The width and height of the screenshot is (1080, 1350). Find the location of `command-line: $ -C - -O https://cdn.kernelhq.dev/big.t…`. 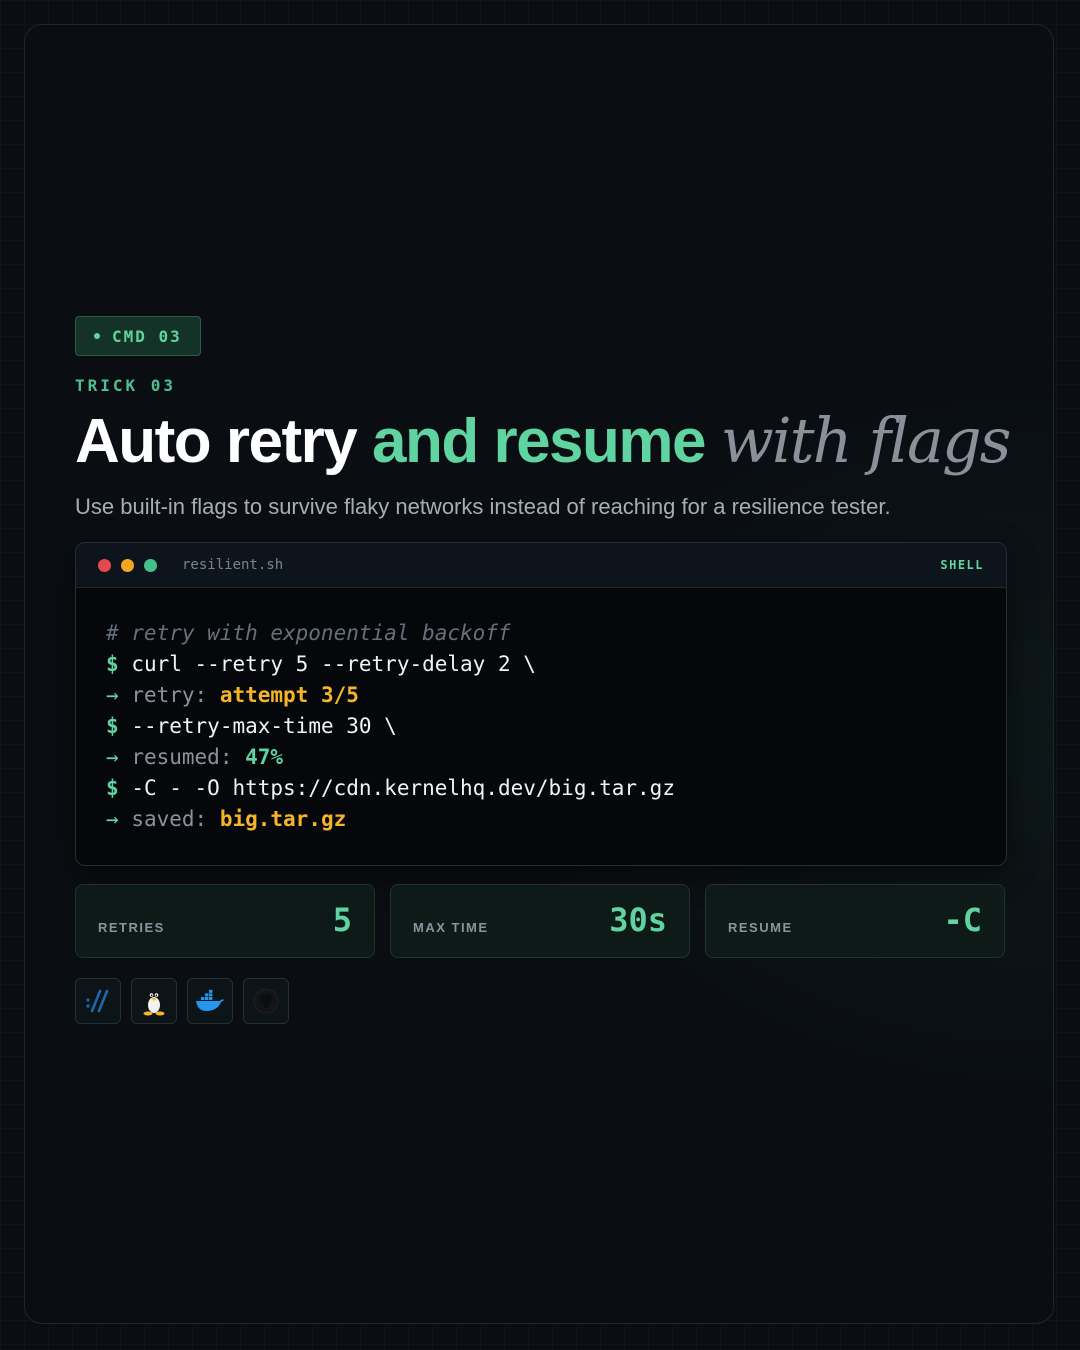

command-line: $ -C - -O https://cdn.kernelhq.dev/big.t… is located at coordinates (541, 788).